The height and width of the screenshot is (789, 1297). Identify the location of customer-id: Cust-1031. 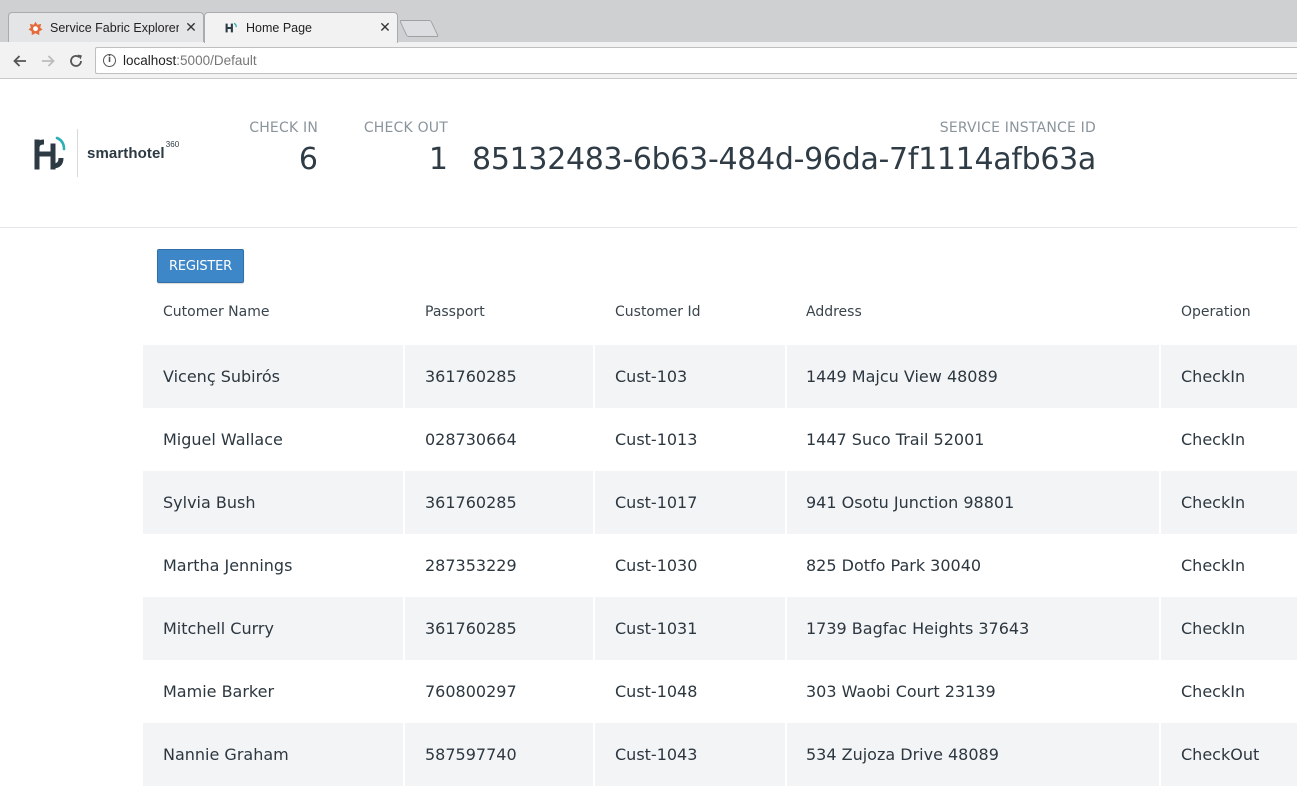
(690, 628).